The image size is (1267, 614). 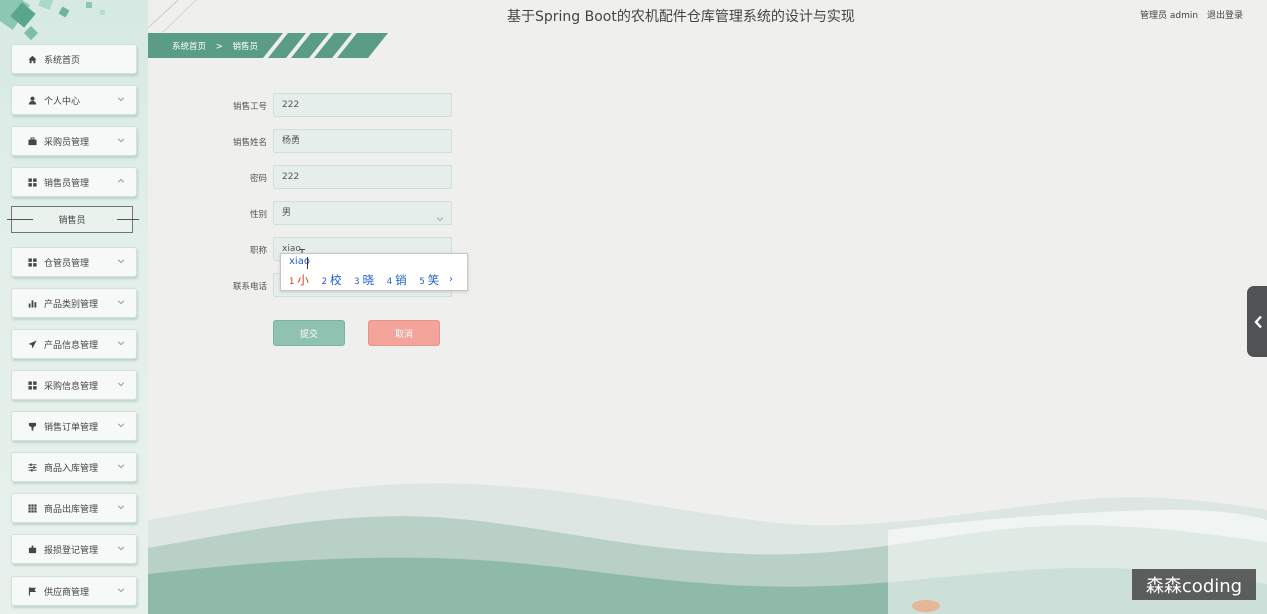 I want to click on sidebar-item-label: 商品入库管理, so click(x=71, y=468).